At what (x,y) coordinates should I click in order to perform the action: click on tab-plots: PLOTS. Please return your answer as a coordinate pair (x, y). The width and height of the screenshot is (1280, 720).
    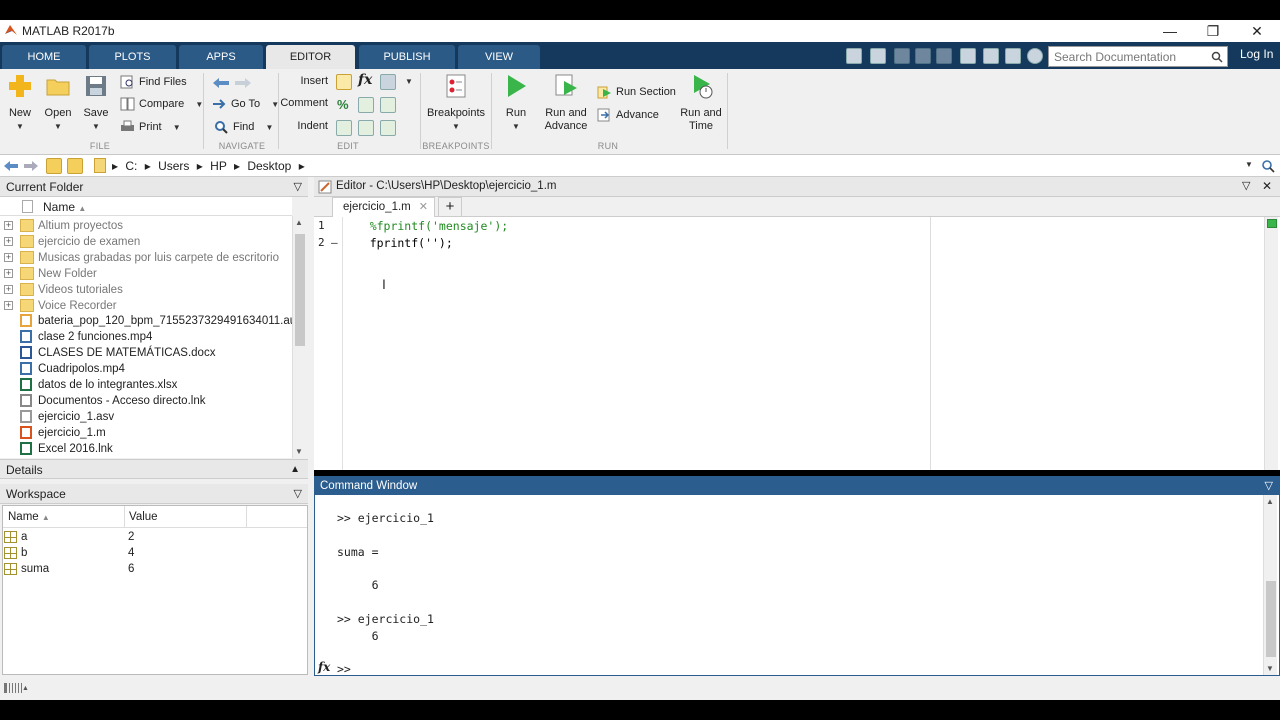
    Looking at the image, I should click on (132, 57).